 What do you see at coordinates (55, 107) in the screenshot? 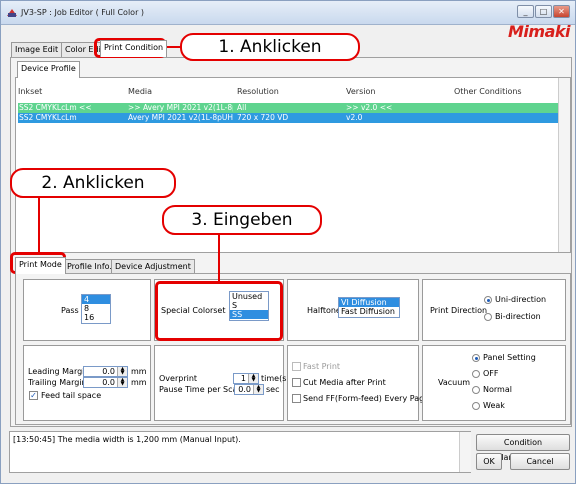
I see `cell-inkset: SS2 CMYKLcLm <<` at bounding box center [55, 107].